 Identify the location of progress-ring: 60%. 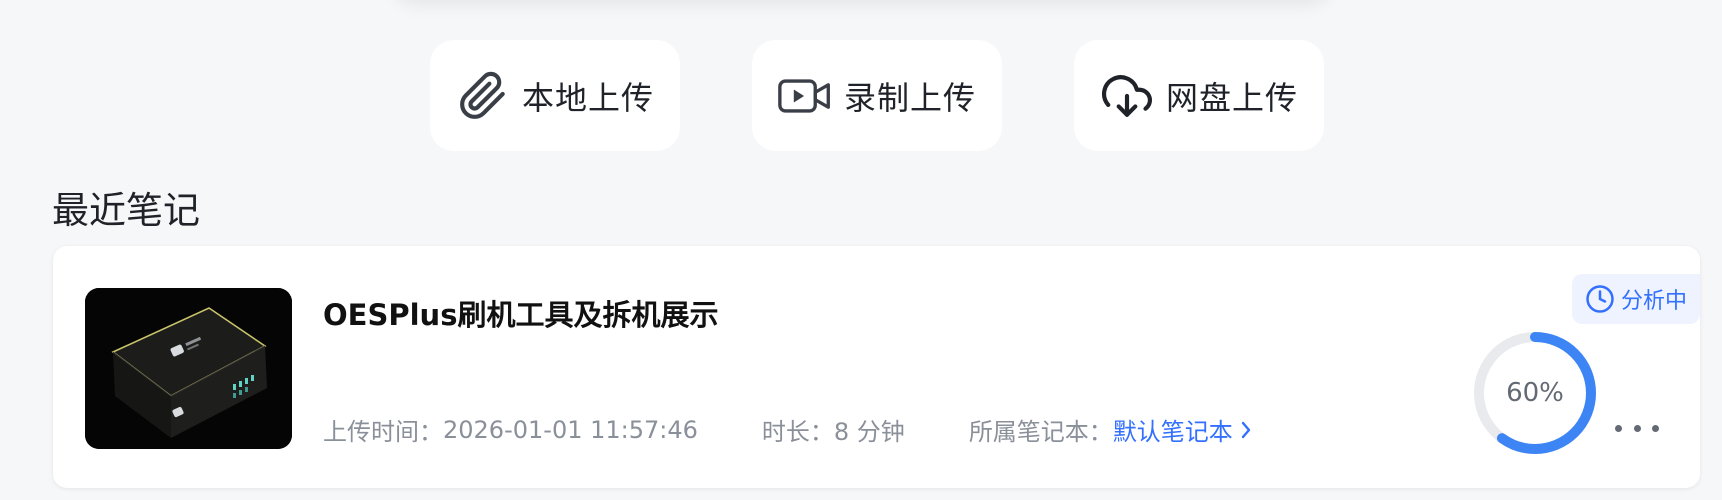
(1535, 393).